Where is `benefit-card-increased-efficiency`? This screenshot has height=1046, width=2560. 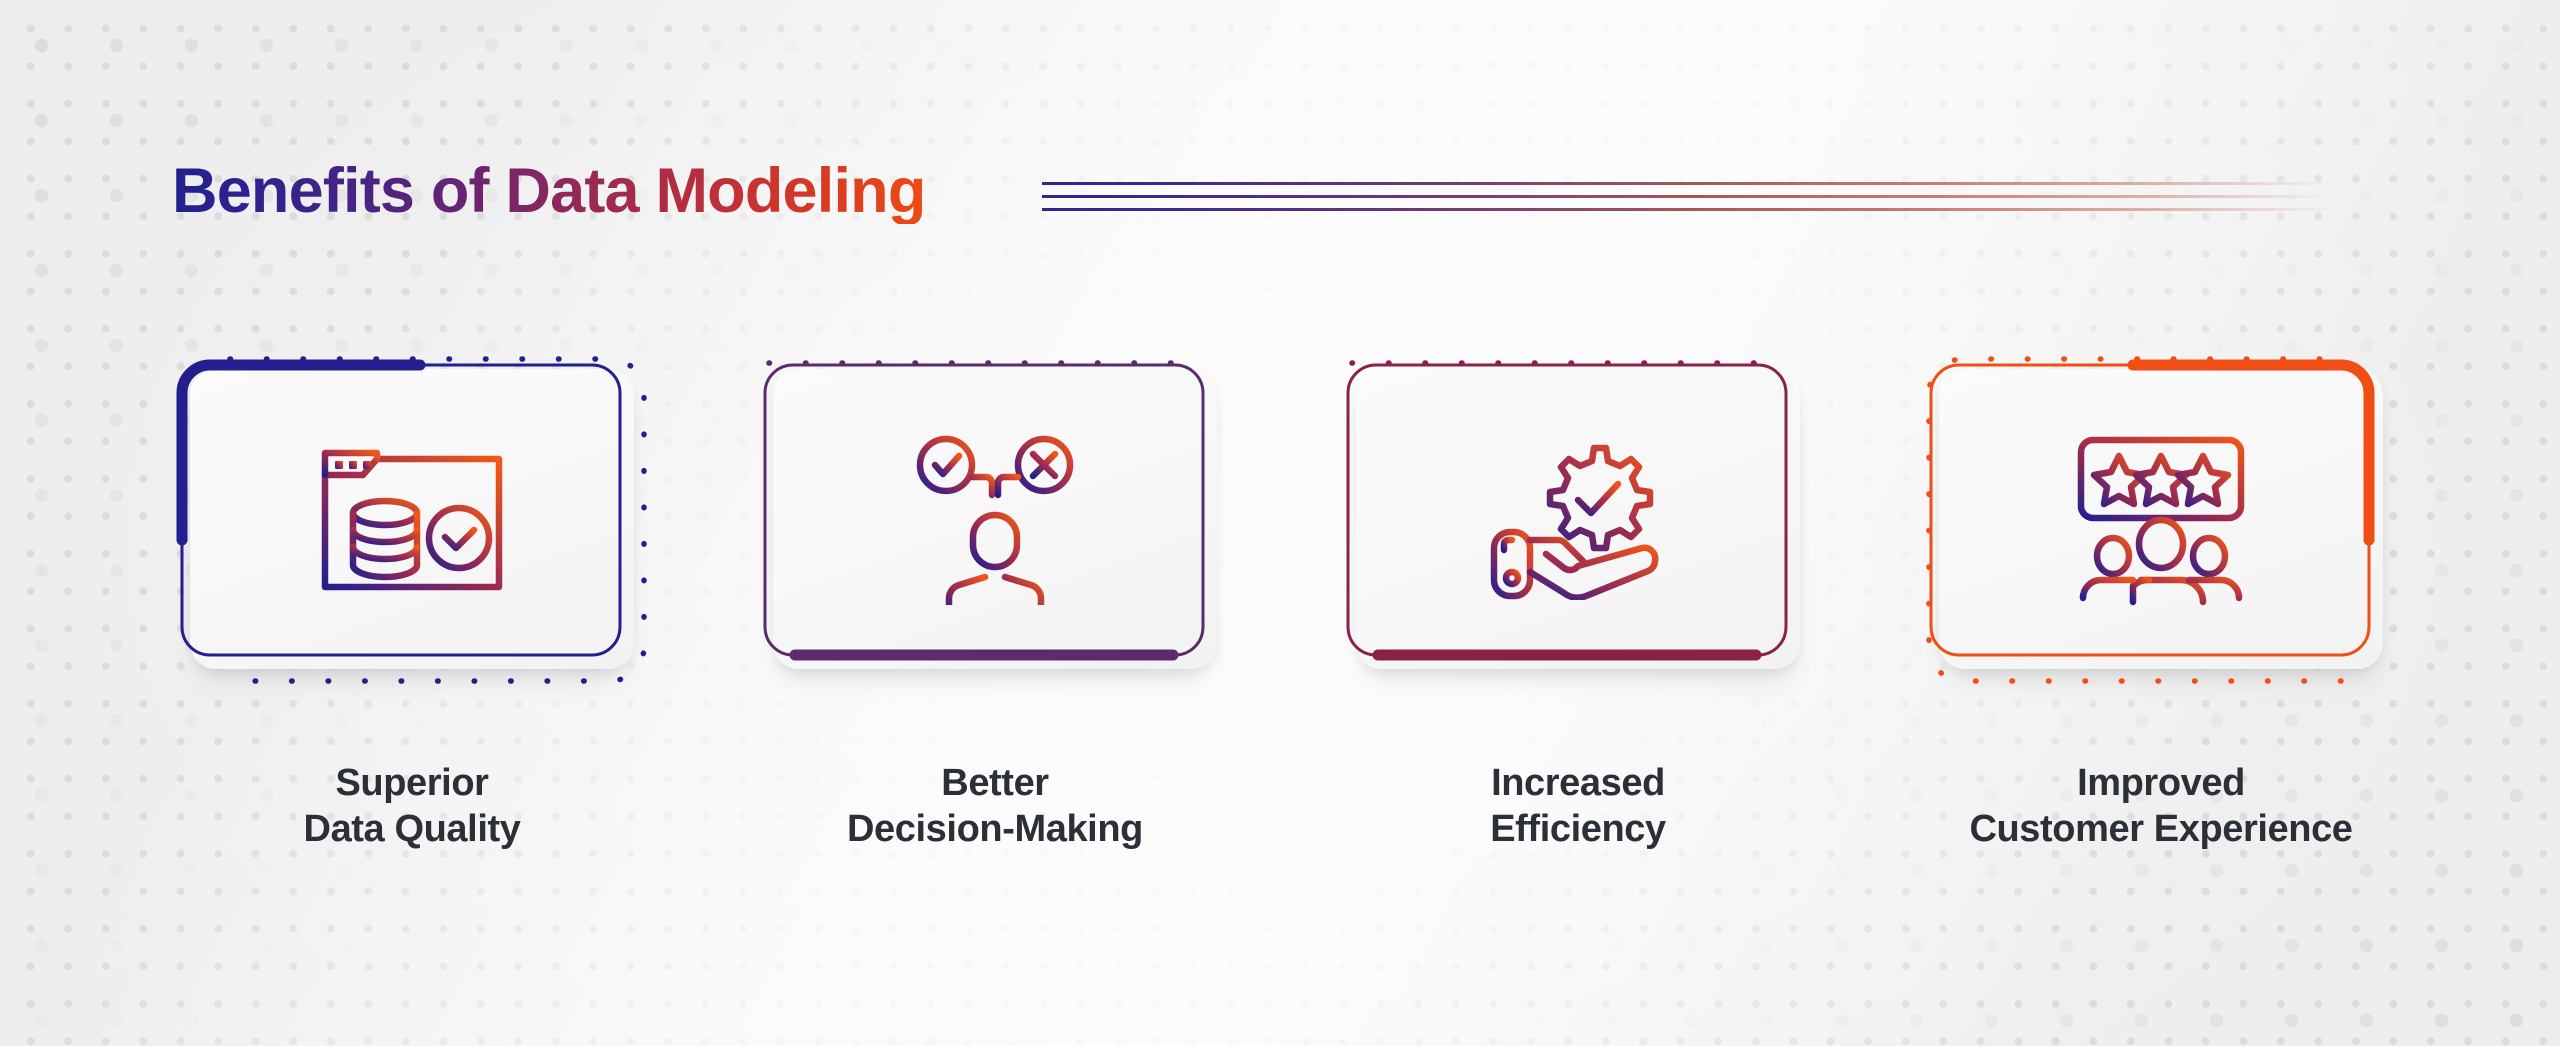 benefit-card-increased-efficiency is located at coordinates (1578, 520).